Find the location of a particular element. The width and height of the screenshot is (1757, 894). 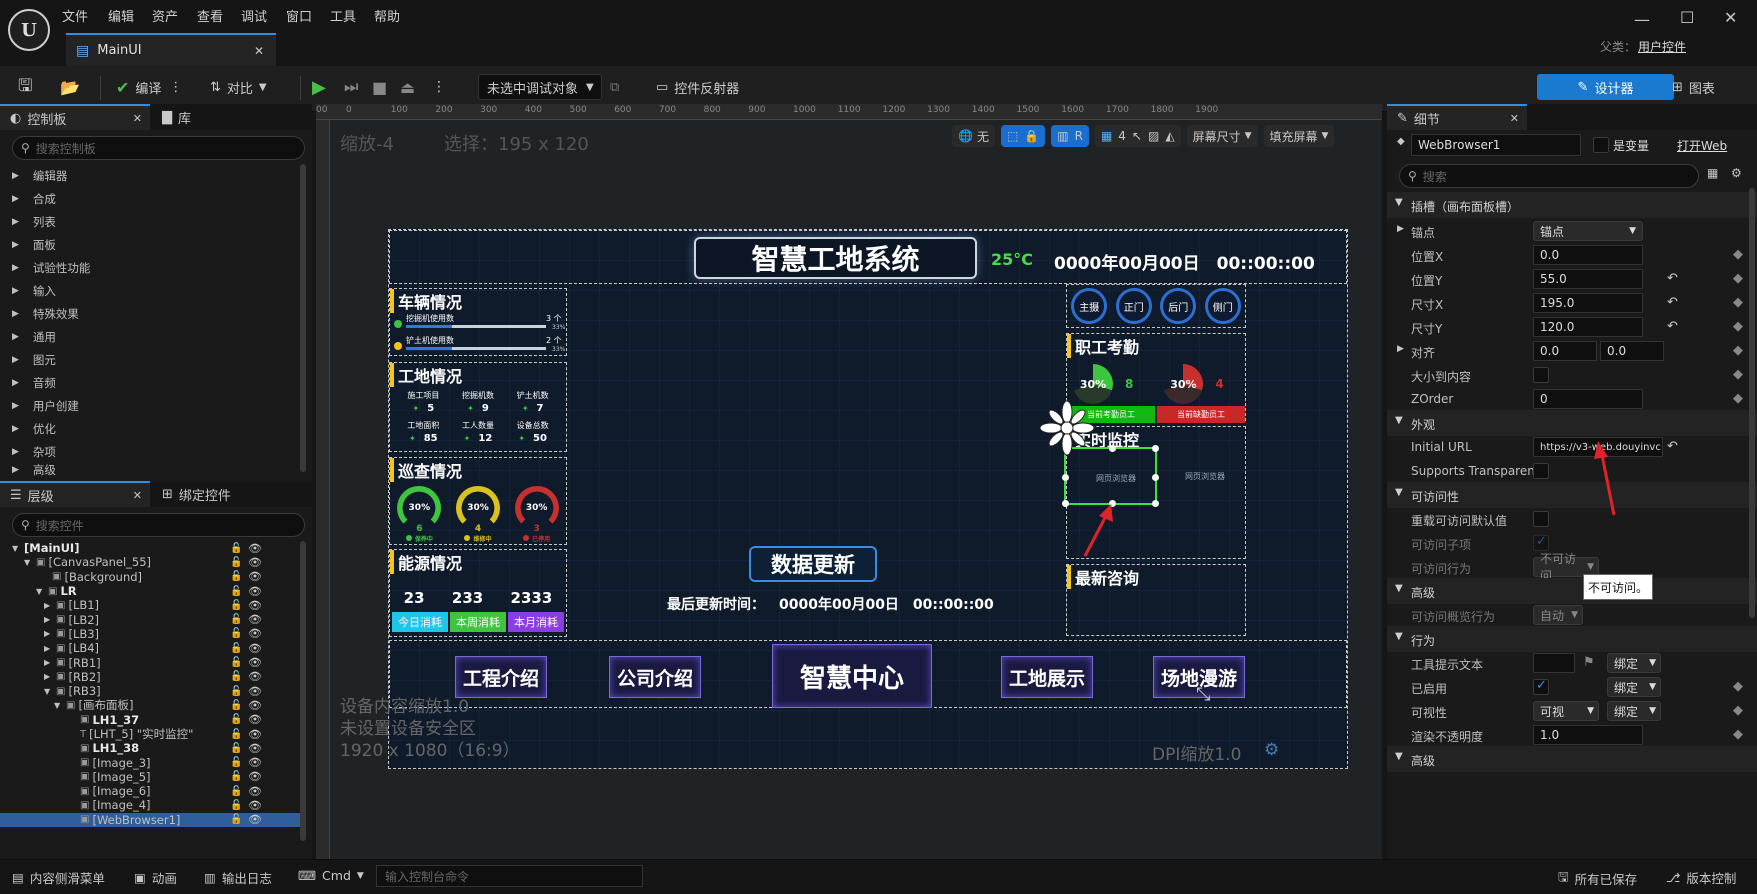

palette-category: ▶ 特殊效果 is located at coordinates (150, 313).